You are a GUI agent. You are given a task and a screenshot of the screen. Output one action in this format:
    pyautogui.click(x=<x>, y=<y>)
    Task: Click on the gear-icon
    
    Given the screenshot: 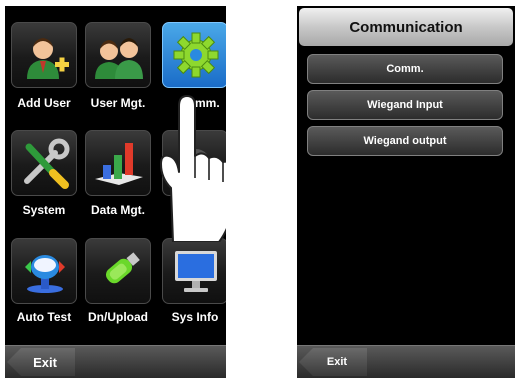 What is the action you would take?
    pyautogui.click(x=196, y=55)
    